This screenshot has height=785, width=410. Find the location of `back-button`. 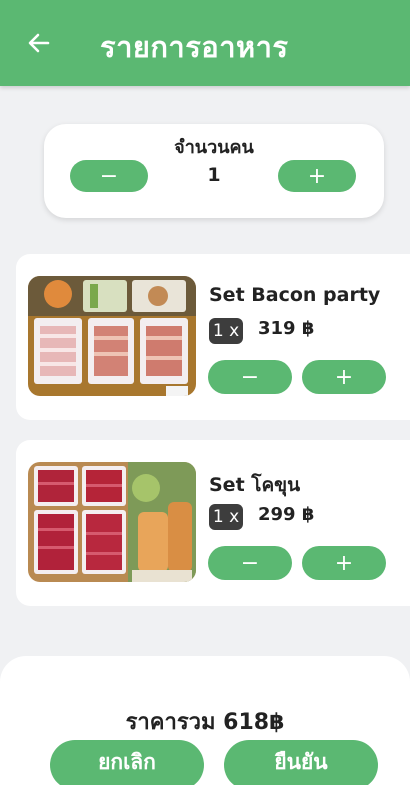

back-button is located at coordinates (39, 43).